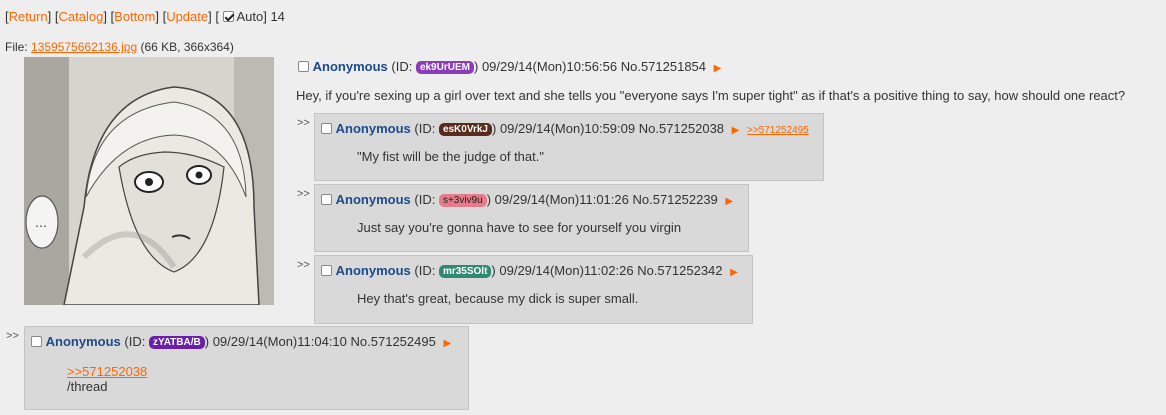 The image size is (1166, 415). I want to click on auto-label: Auto, so click(250, 16).